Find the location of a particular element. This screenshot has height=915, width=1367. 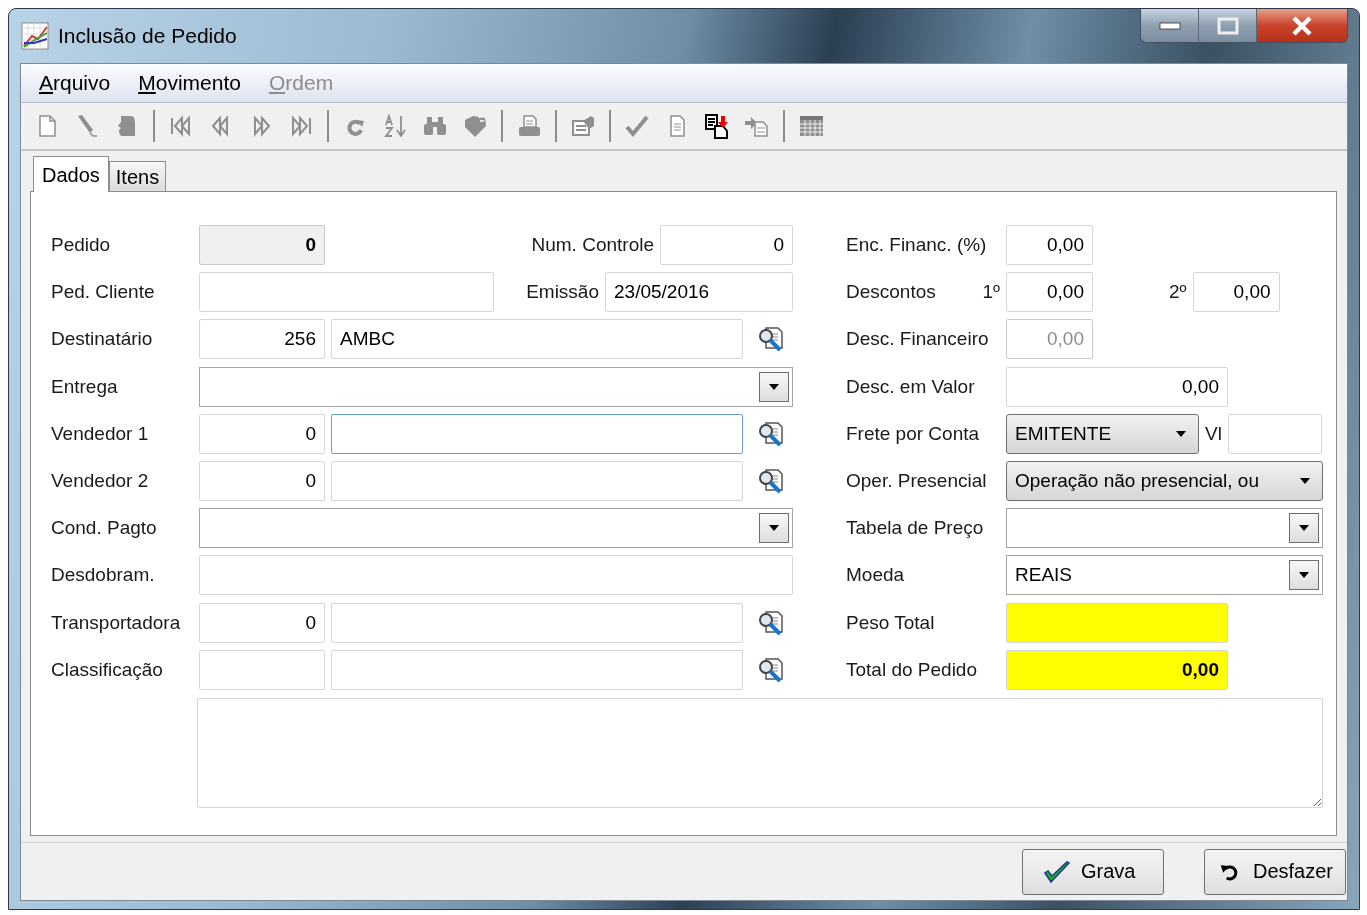

field-label: Enc. Financ. (%) is located at coordinates (916, 245).